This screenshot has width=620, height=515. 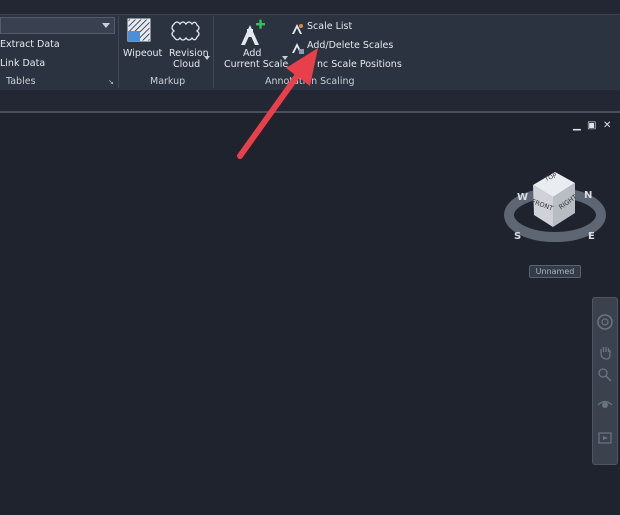 I want to click on tables-panel-title: Tables, so click(x=21, y=81).